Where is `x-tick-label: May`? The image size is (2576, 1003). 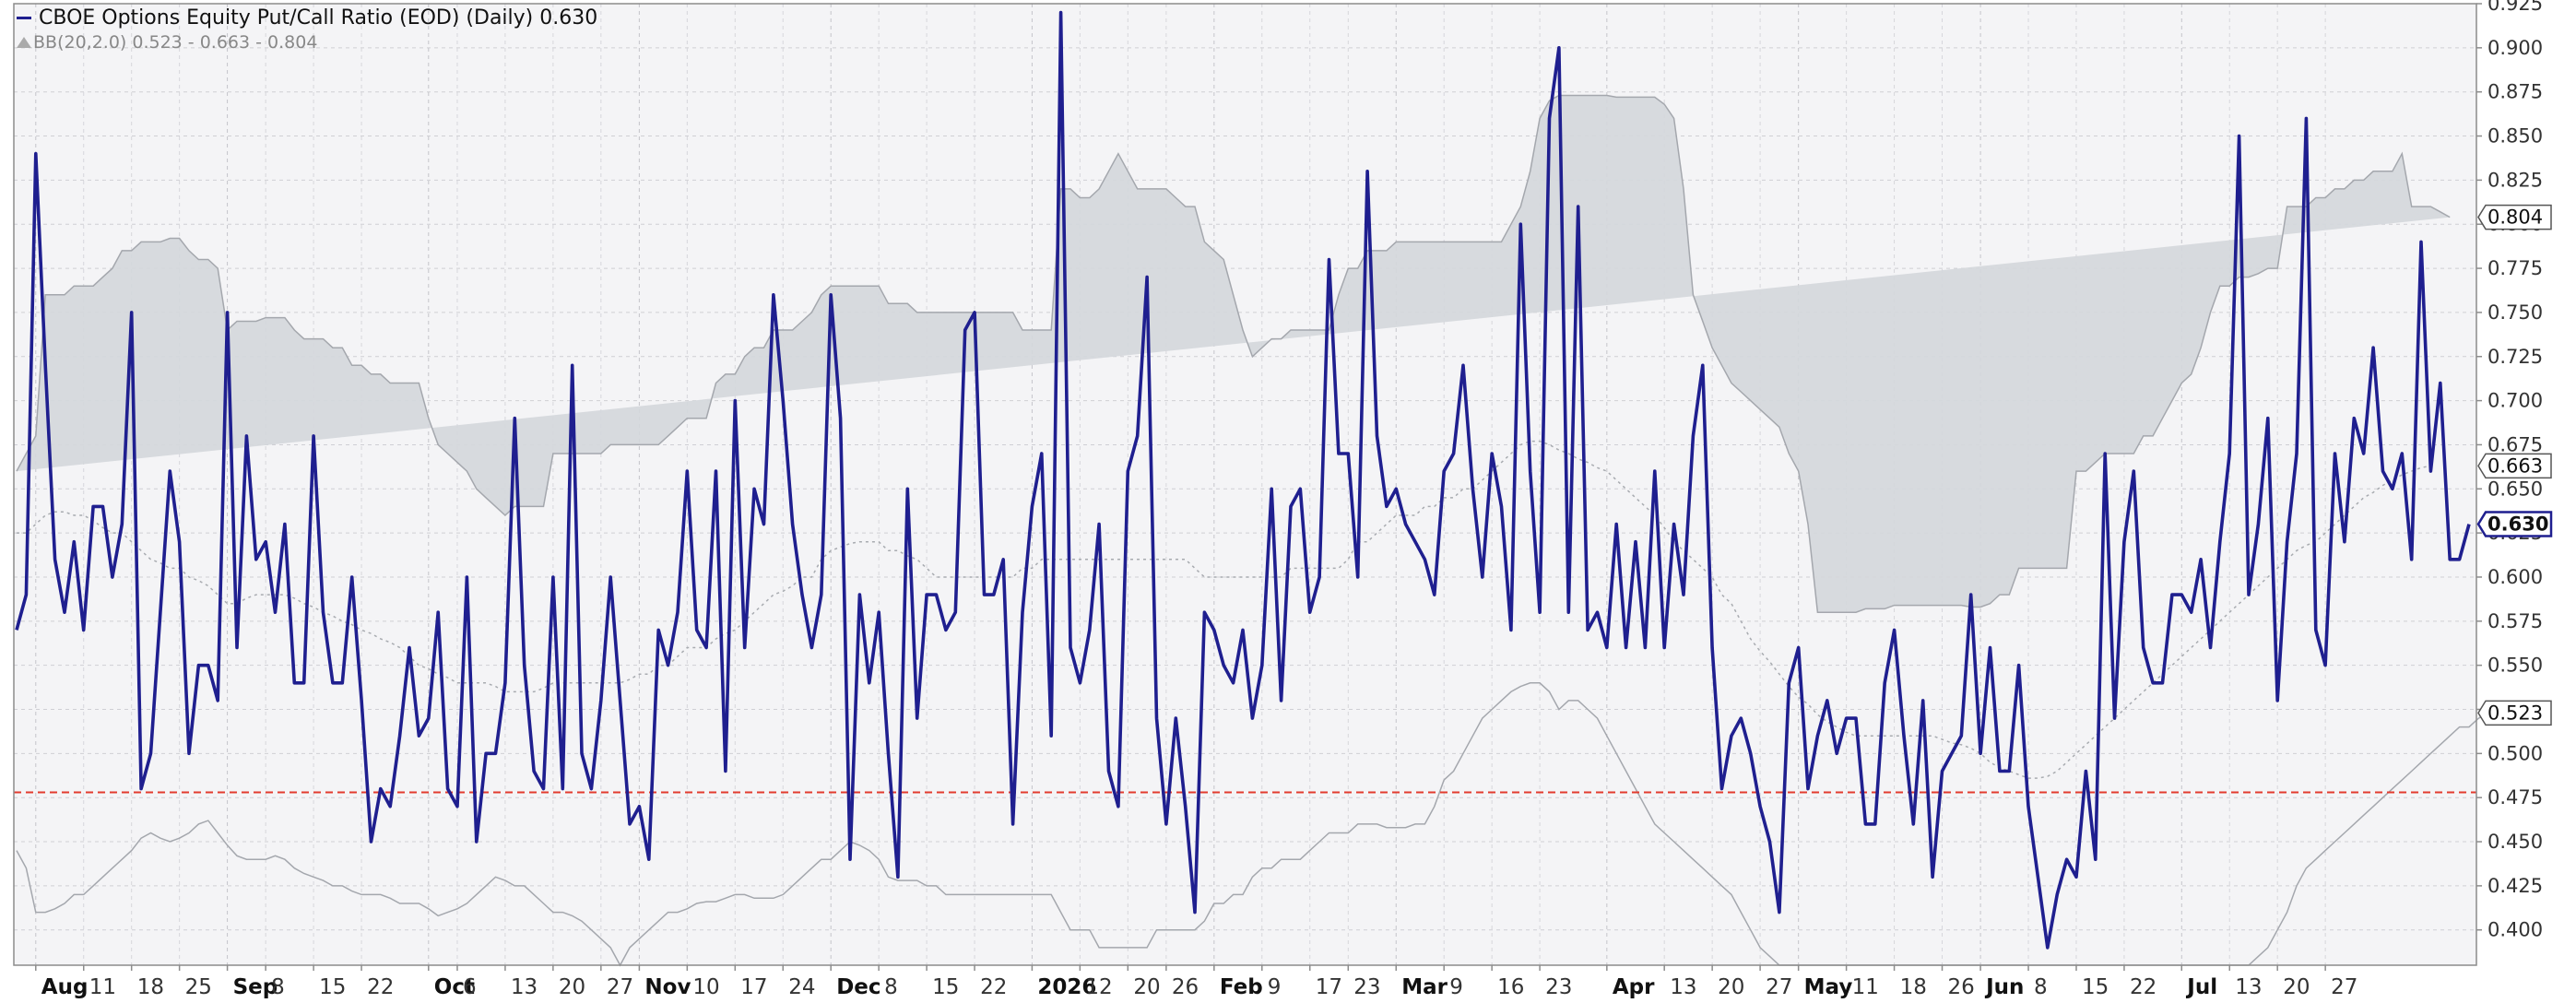
x-tick-label: May is located at coordinates (1828, 987).